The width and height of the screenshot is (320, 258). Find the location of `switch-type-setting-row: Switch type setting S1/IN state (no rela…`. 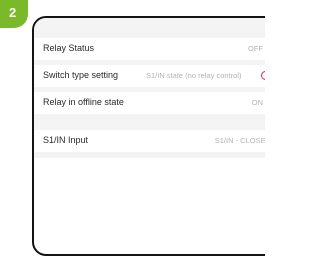

switch-type-setting-row: Switch type setting S1/IN state (no rela… is located at coordinates (149, 76).